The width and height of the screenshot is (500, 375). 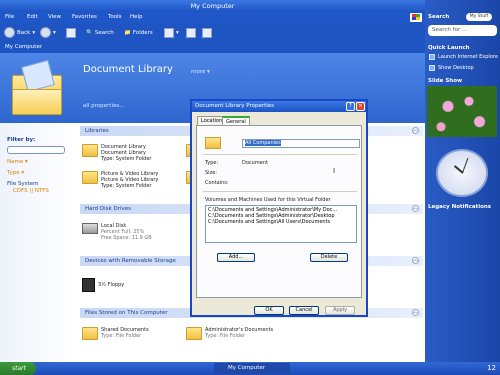 I want to click on menu-favorites: Favorites, so click(x=84, y=17).